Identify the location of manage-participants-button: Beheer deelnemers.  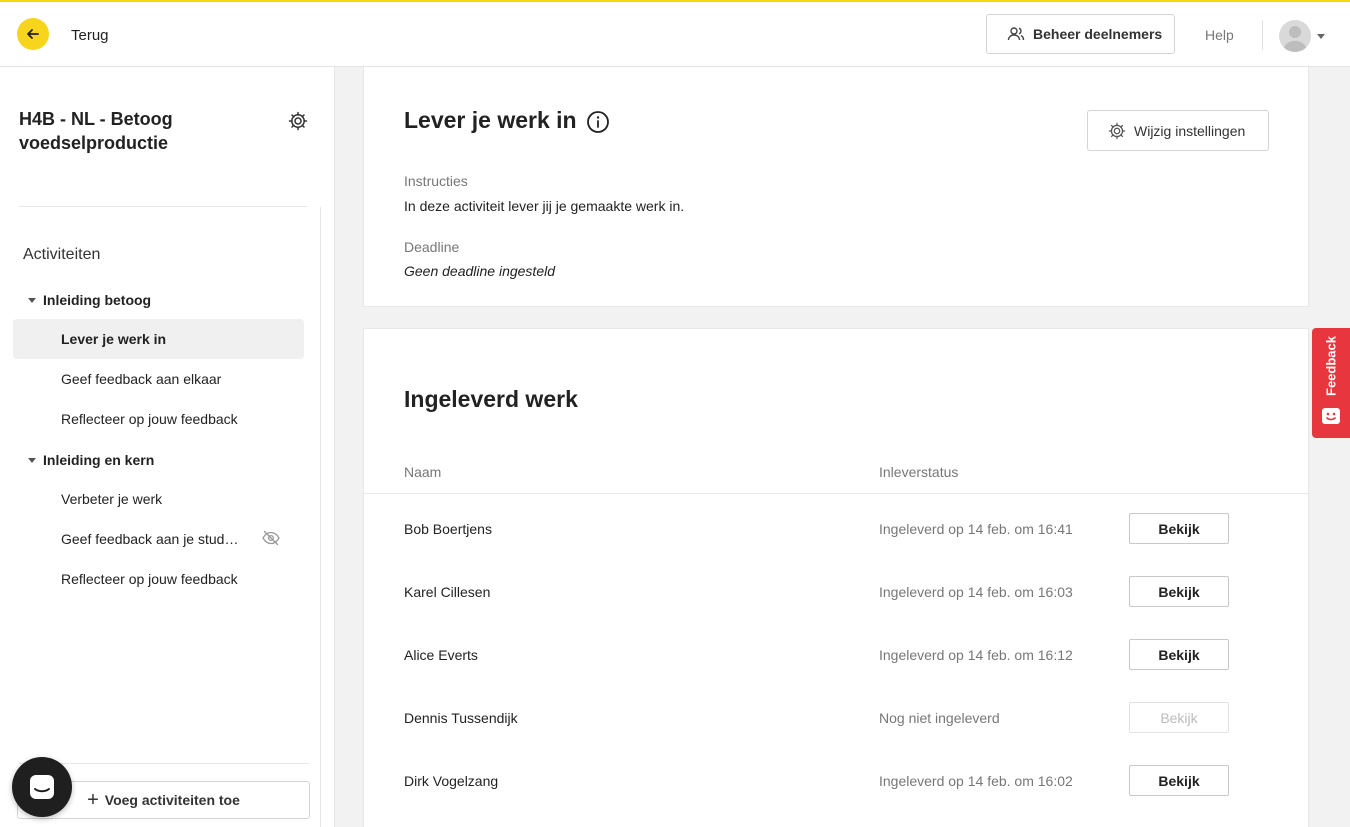
(1080, 34).